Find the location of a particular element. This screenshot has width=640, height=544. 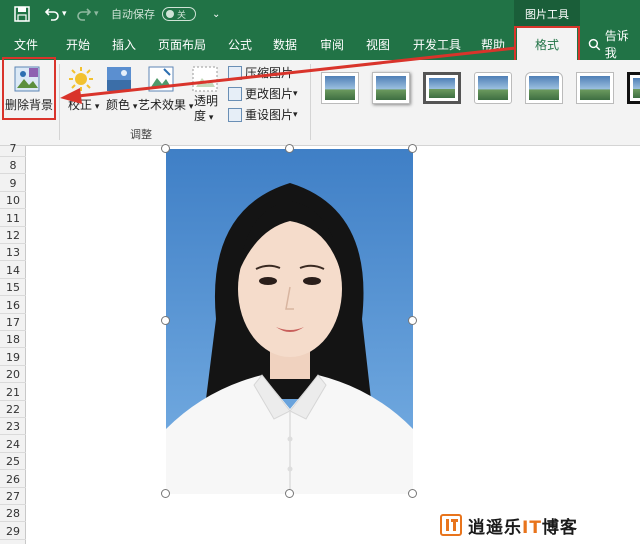

row-header: 10 is located at coordinates (13, 201).